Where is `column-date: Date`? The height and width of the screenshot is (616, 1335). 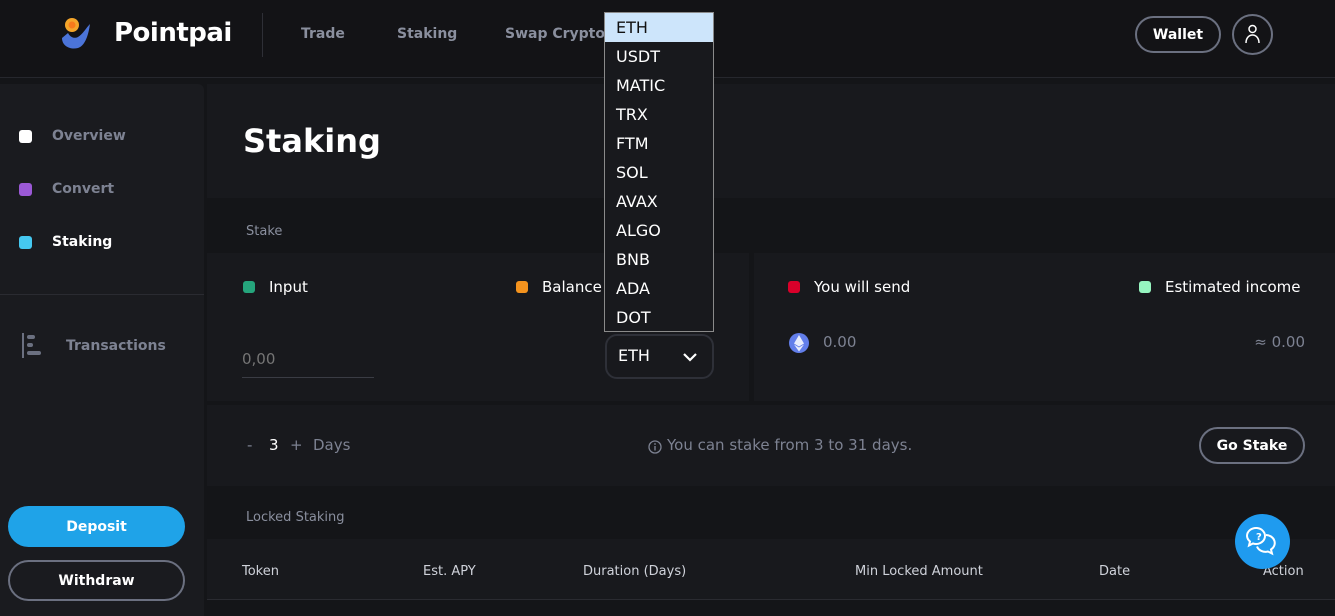 column-date: Date is located at coordinates (1115, 571).